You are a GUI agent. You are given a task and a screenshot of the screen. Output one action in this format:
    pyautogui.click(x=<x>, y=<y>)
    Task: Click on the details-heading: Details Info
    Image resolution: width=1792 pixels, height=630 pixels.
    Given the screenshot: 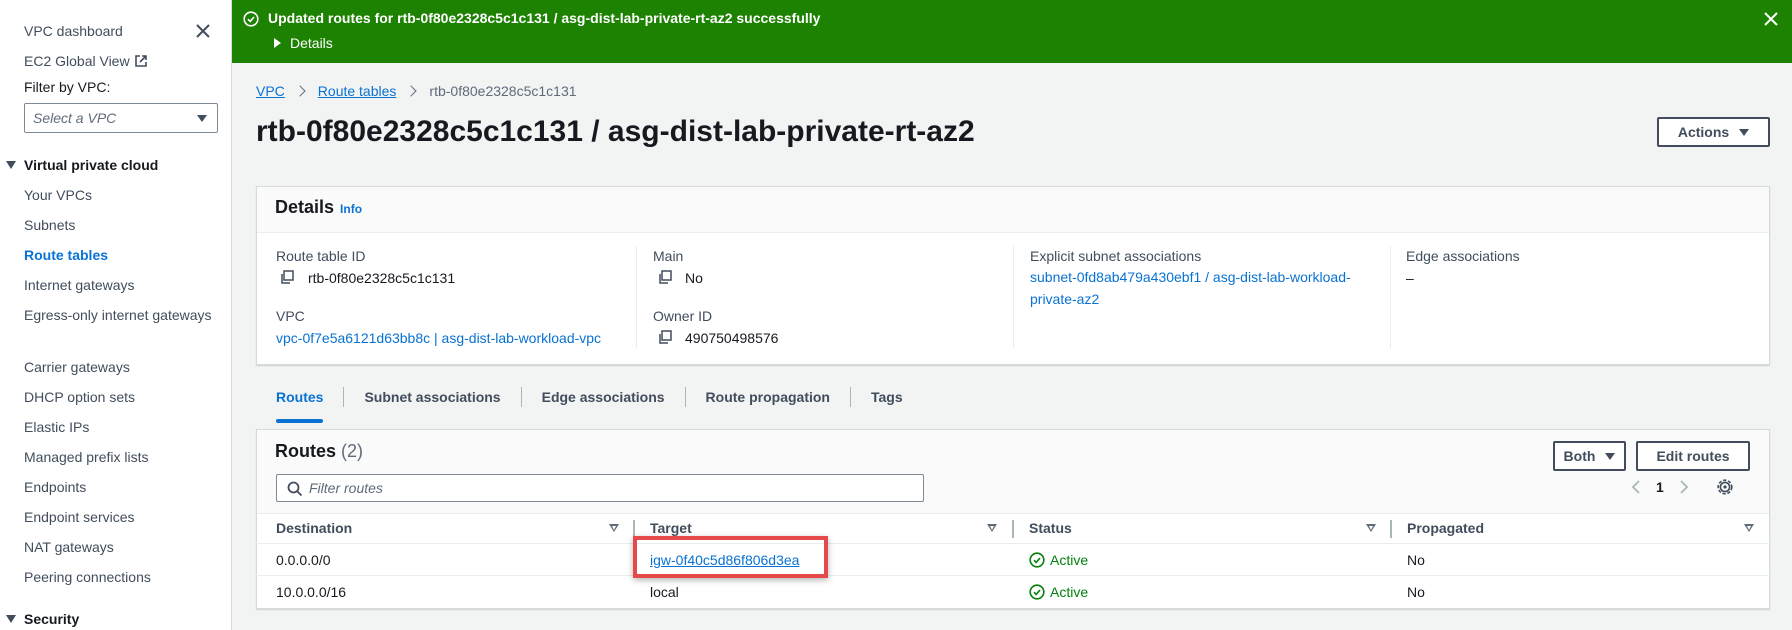 What is the action you would take?
    pyautogui.click(x=318, y=207)
    